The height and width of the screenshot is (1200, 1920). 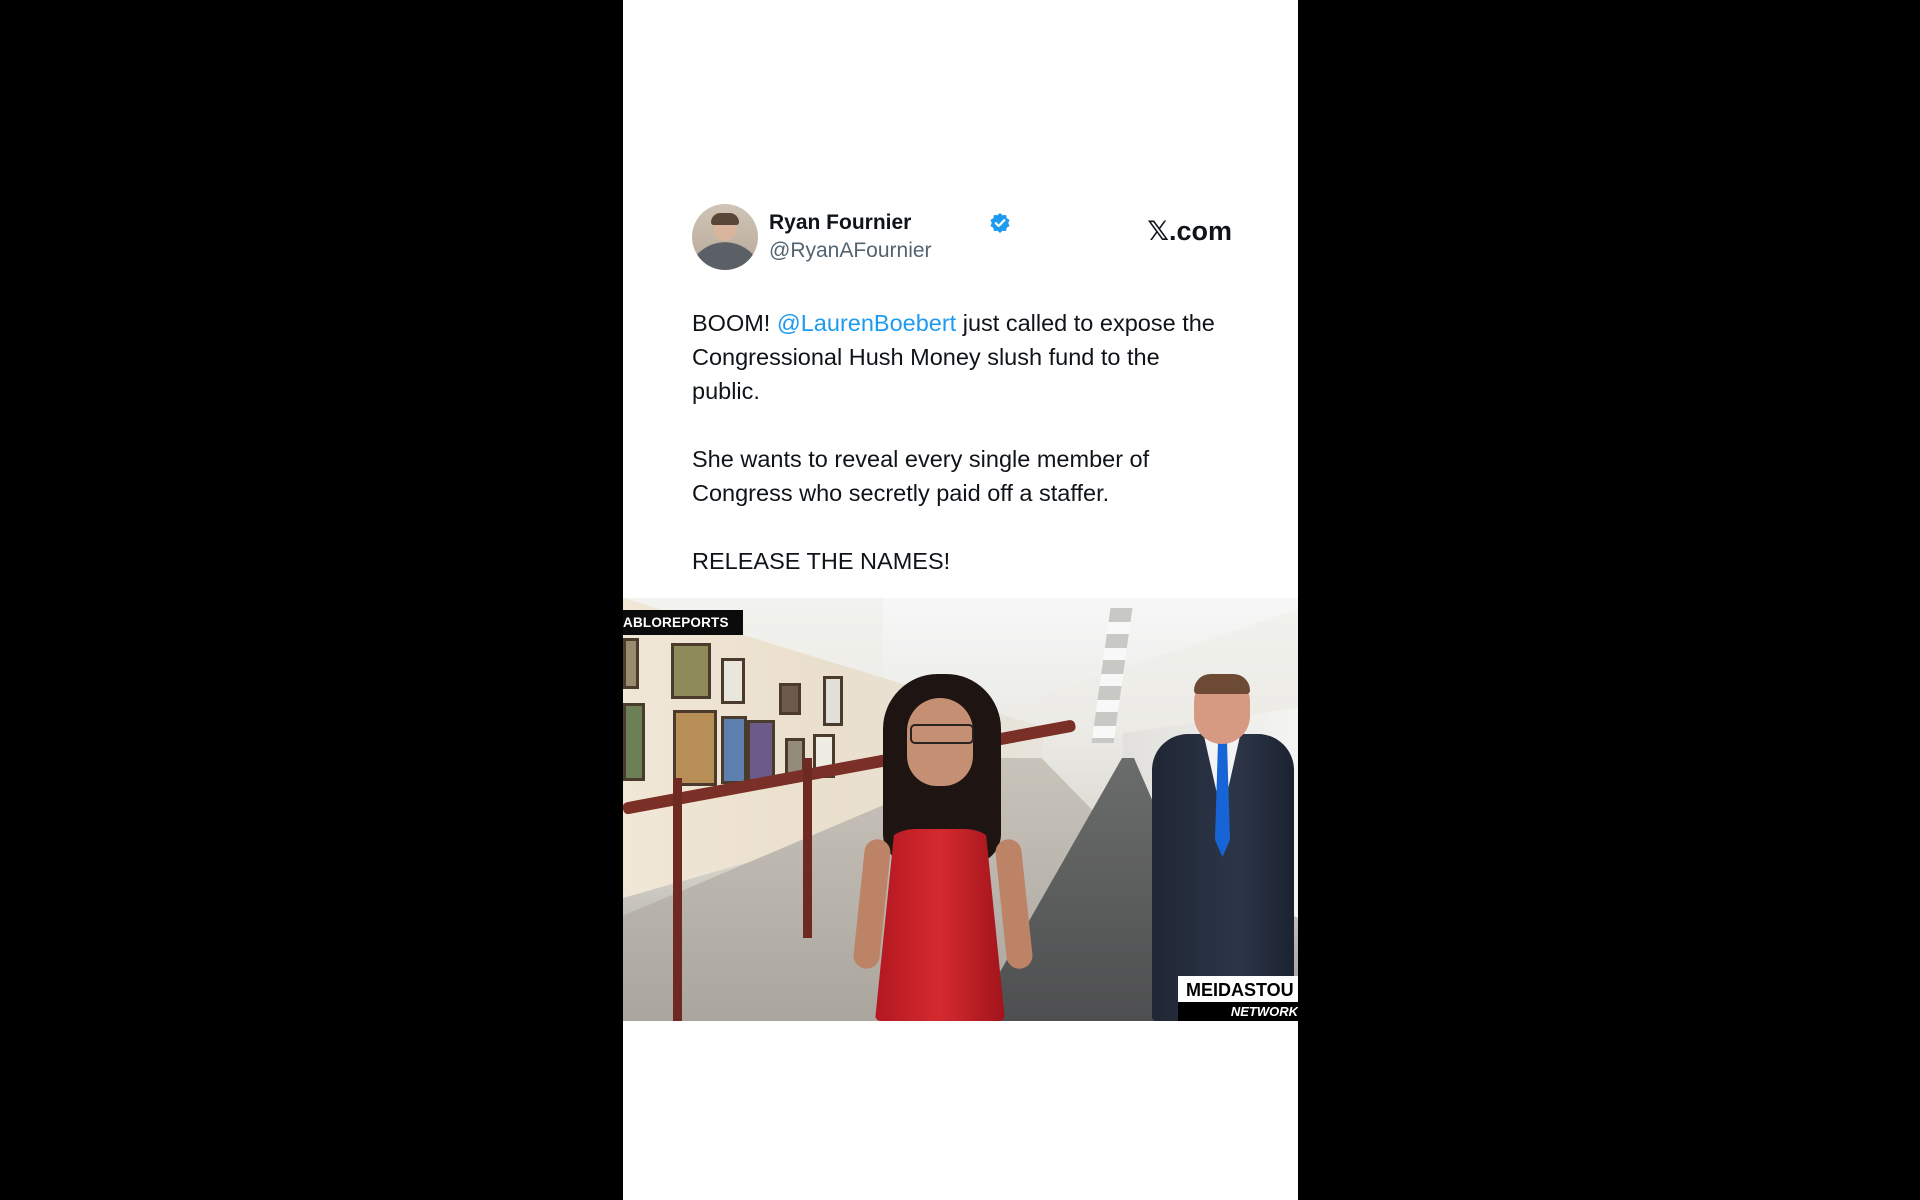 What do you see at coordinates (683, 622) in the screenshot?
I see `watermark-top: ABLOREPORTS` at bounding box center [683, 622].